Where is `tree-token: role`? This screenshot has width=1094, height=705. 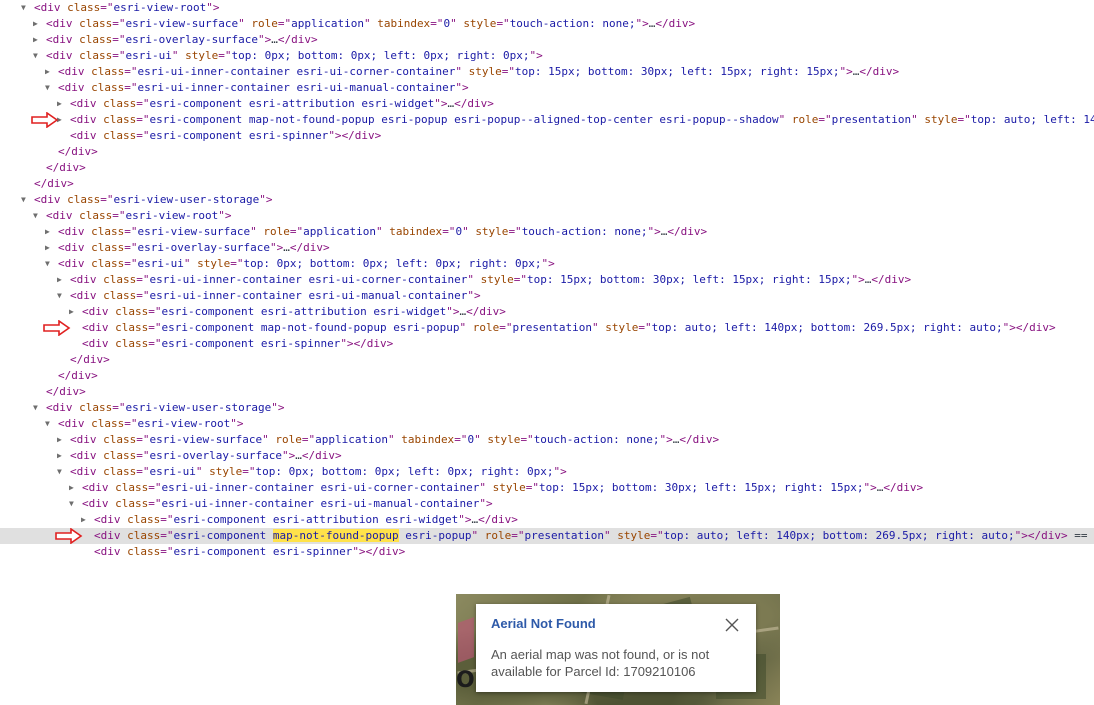 tree-token: role is located at coordinates (498, 535).